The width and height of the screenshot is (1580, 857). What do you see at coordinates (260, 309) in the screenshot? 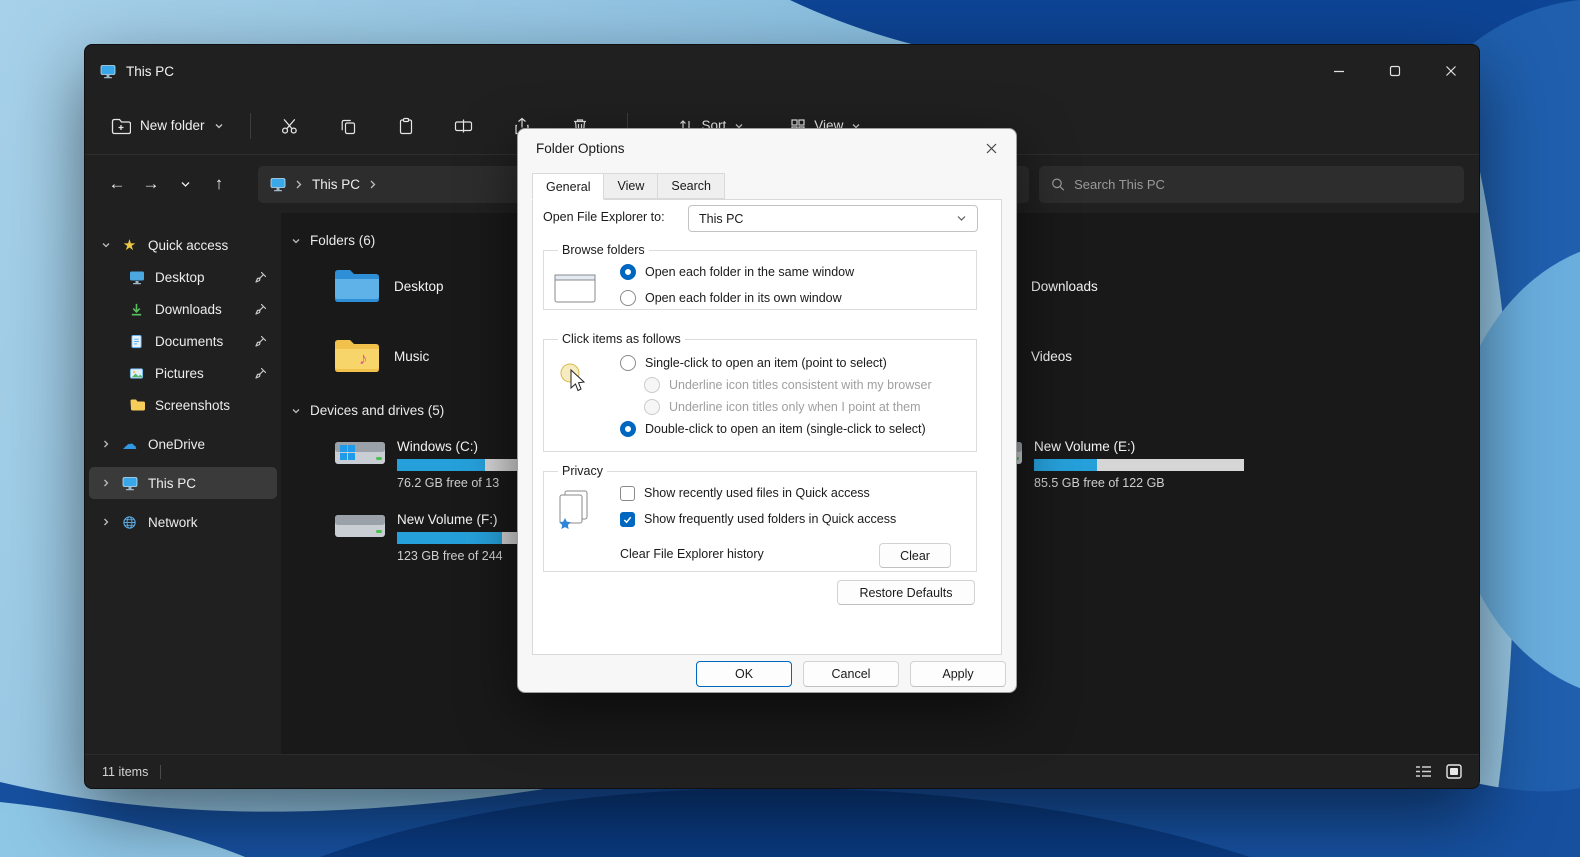
I see `pin-icon` at bounding box center [260, 309].